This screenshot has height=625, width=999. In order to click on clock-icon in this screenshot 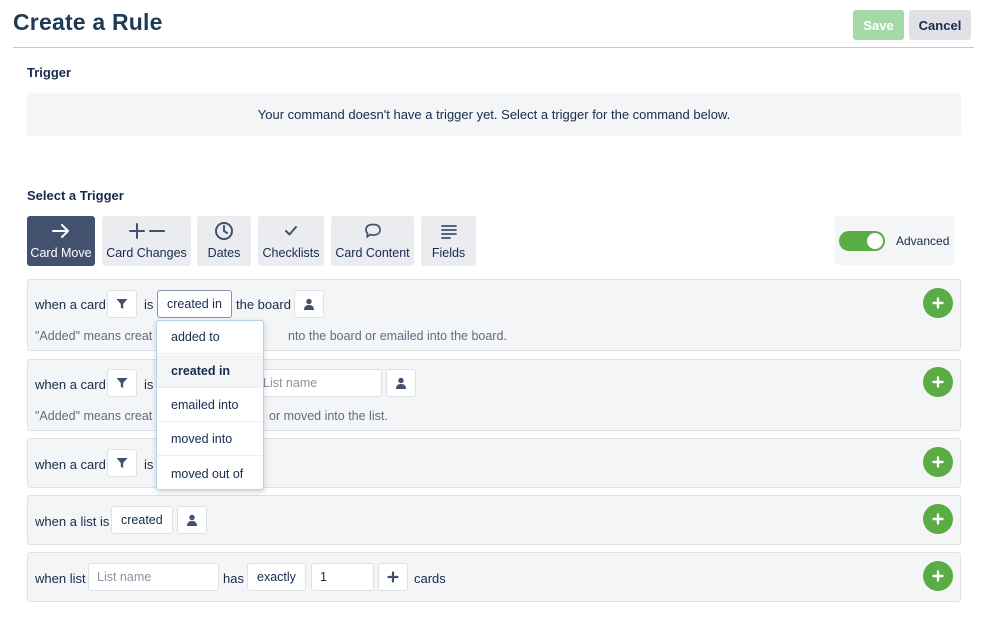, I will do `click(224, 231)`.